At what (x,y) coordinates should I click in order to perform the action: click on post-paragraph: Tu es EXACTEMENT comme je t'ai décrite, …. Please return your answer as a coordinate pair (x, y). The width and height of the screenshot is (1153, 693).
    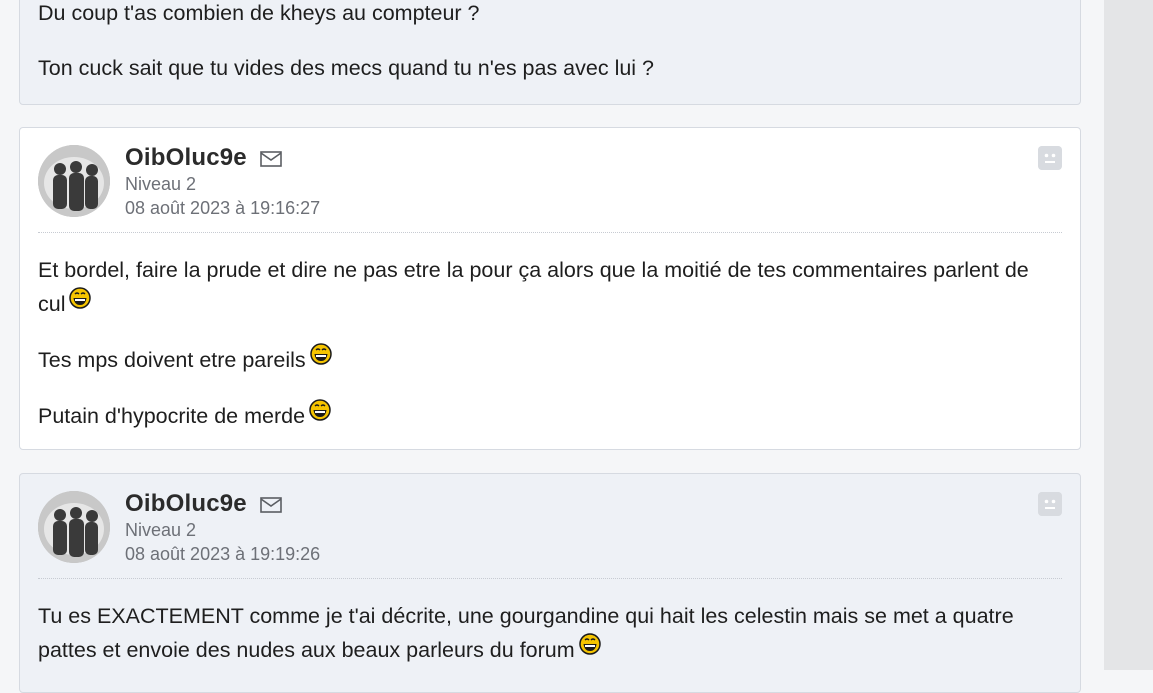
    Looking at the image, I should click on (544, 633).